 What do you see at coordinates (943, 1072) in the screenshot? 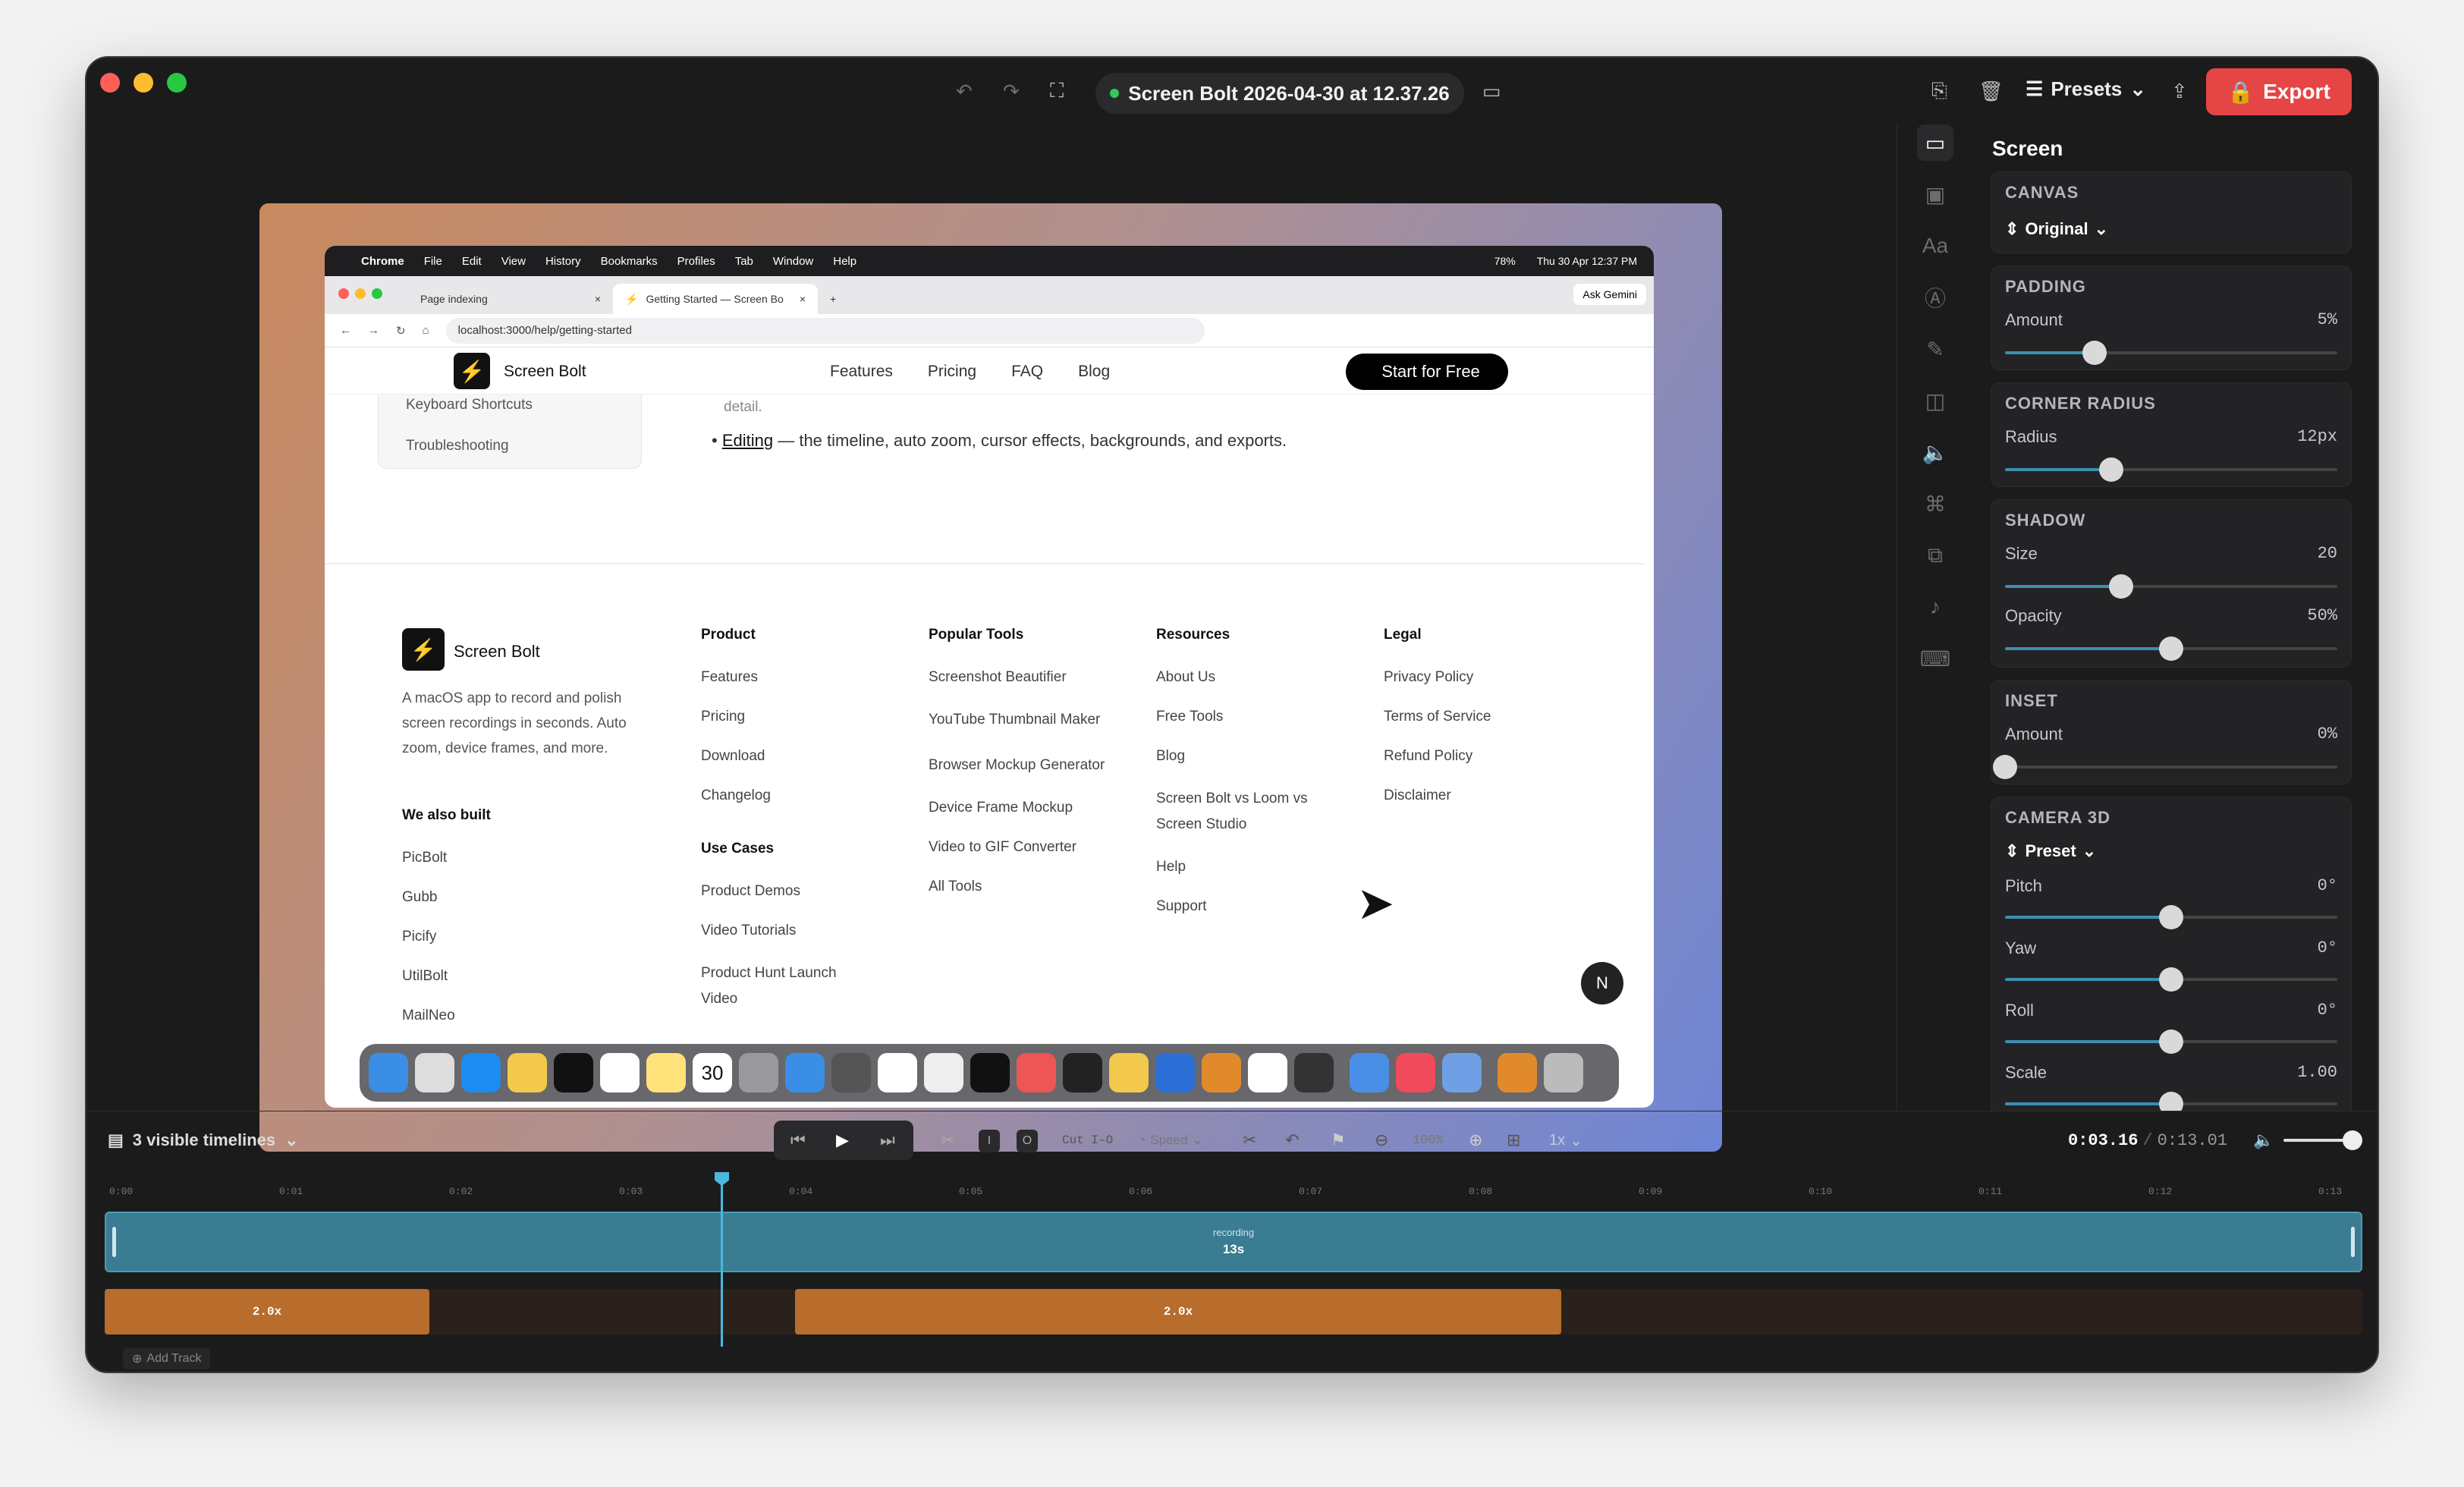
I see `screenshot-app-icon` at bounding box center [943, 1072].